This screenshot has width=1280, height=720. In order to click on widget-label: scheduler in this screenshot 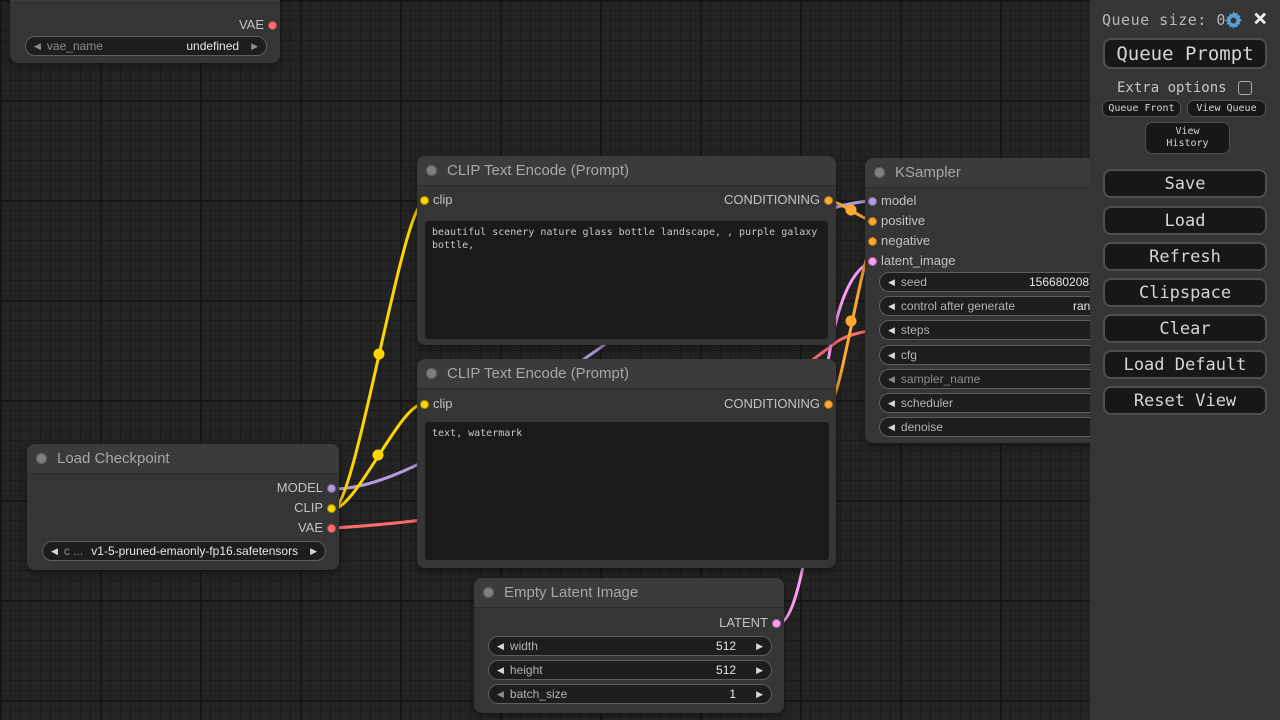, I will do `click(926, 403)`.